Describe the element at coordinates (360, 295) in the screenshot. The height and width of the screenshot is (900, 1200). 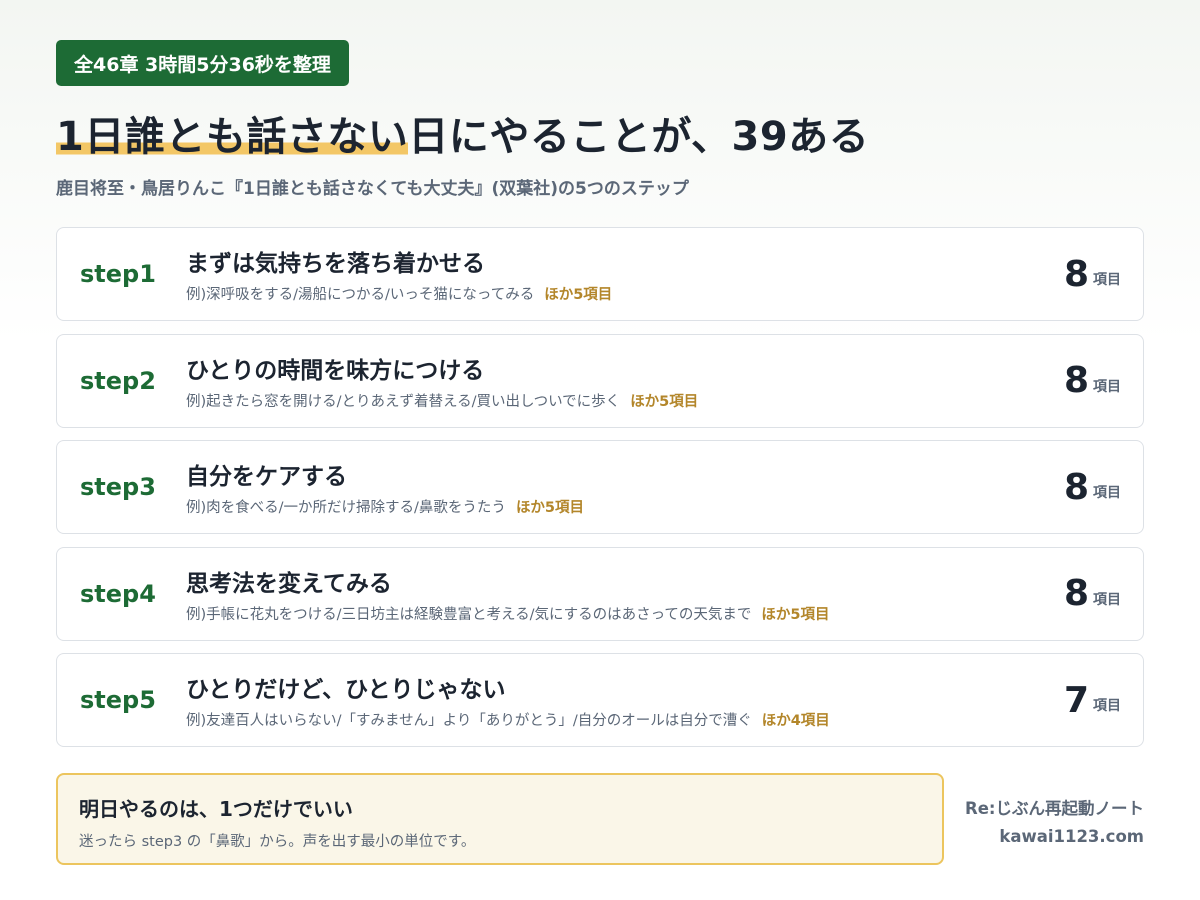
I see `step-examples-text: 例)深呼吸をする/湯船につかる/いっそ猫になってみる` at that location.